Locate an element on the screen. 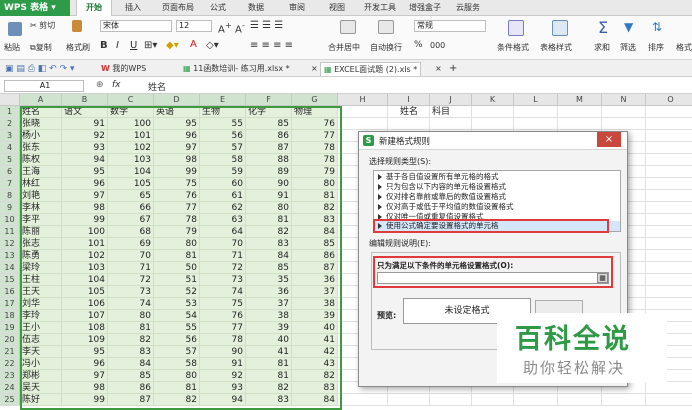 The image size is (692, 410). column-header: M is located at coordinates (580, 100).